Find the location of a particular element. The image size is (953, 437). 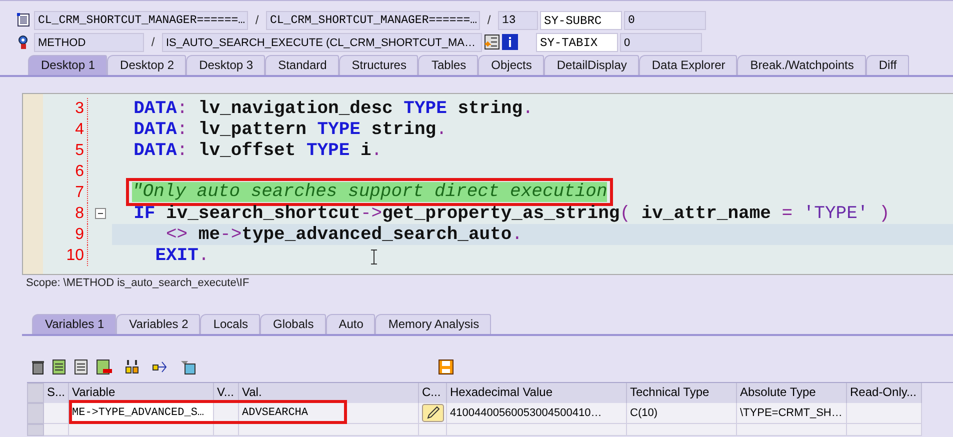

line-number: 9 is located at coordinates (79, 235).